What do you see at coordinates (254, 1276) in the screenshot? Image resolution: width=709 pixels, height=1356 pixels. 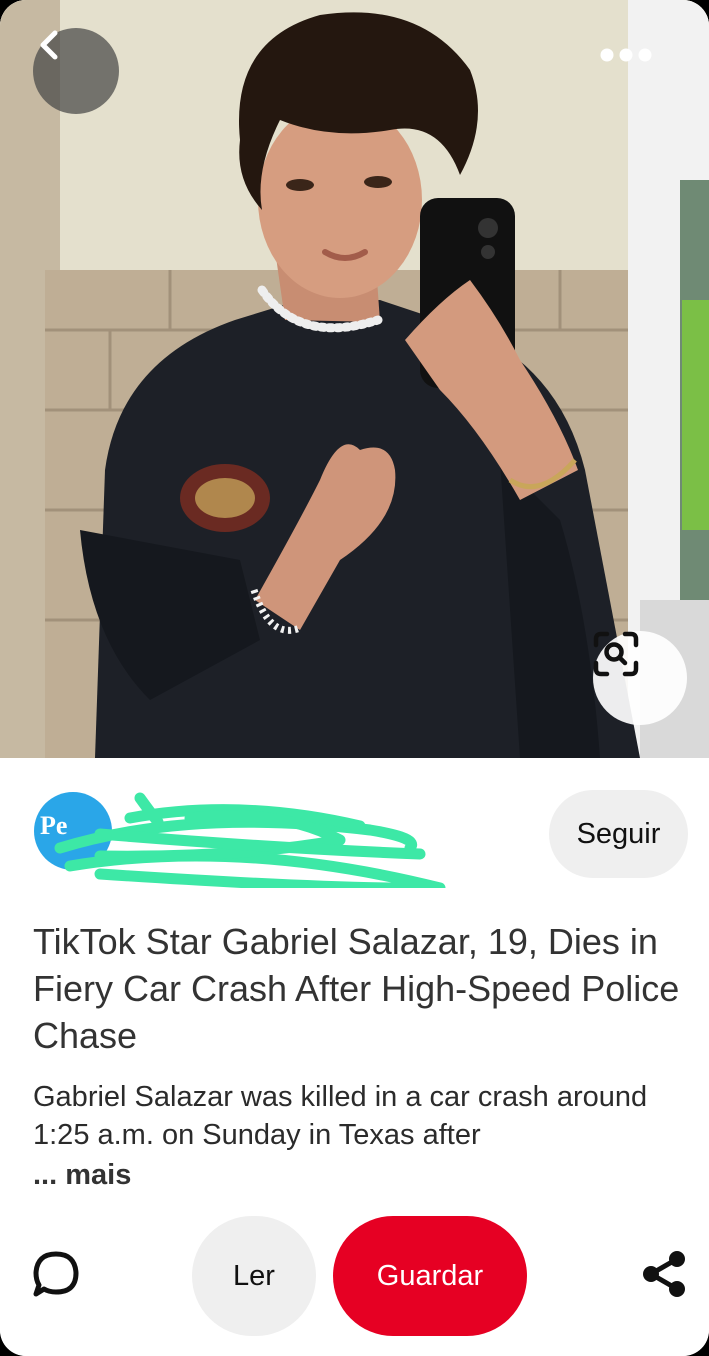 I see `read-button: Ler` at bounding box center [254, 1276].